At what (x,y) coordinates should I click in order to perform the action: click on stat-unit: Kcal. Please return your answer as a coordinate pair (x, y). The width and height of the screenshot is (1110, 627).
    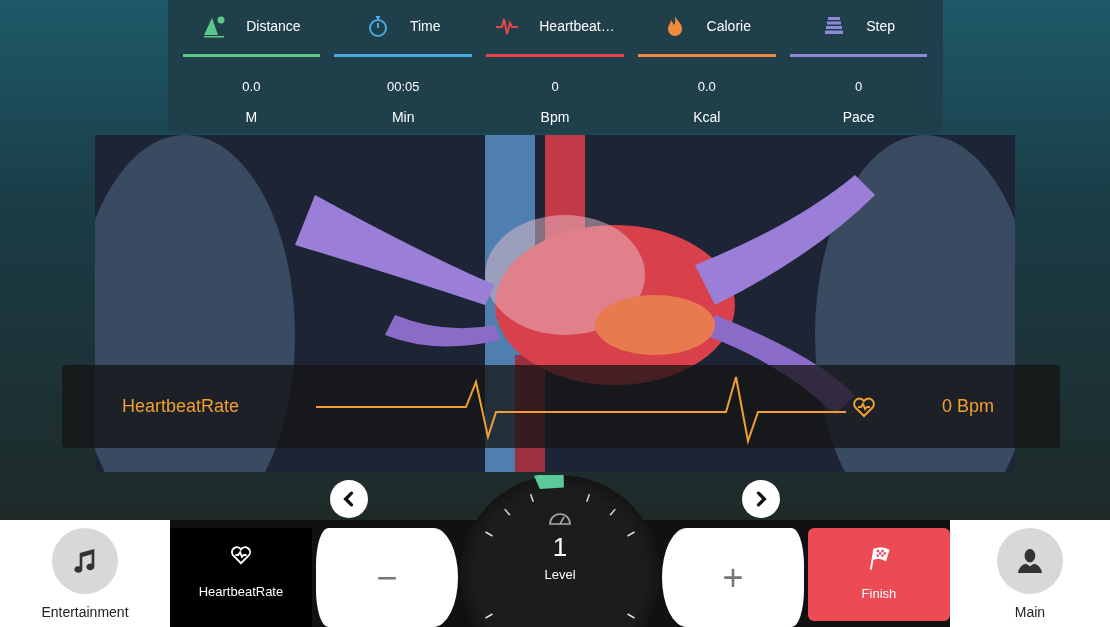
    Looking at the image, I should click on (707, 117).